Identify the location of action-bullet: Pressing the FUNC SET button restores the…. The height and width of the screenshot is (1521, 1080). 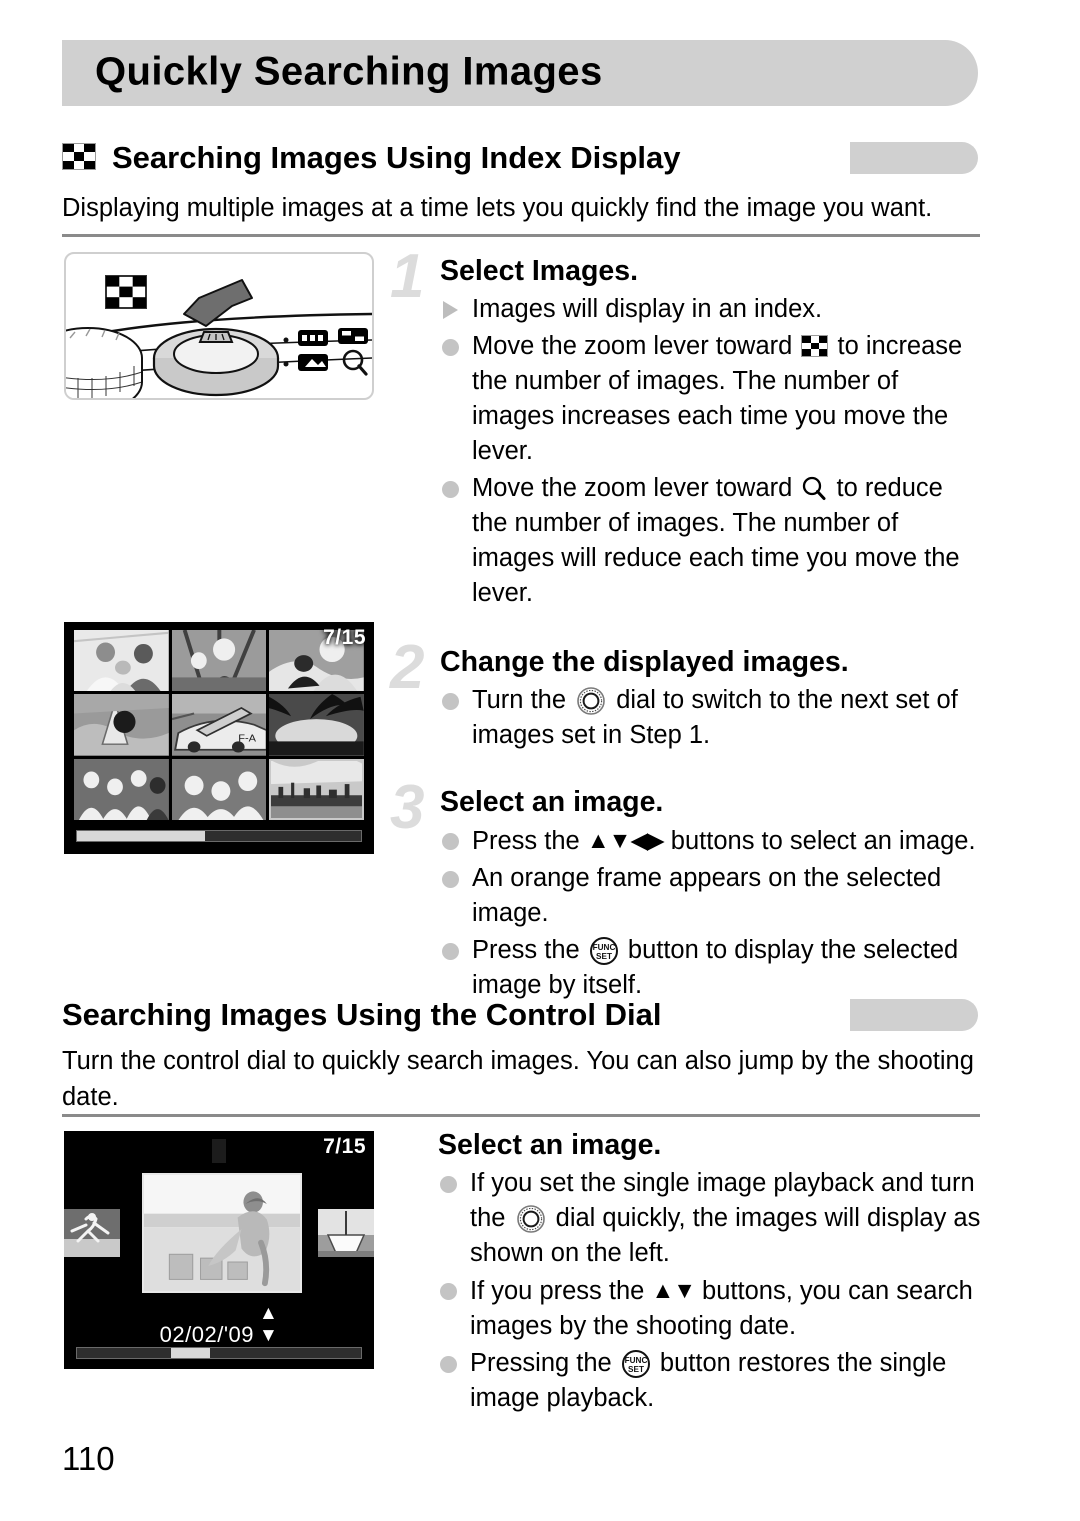
(710, 1381).